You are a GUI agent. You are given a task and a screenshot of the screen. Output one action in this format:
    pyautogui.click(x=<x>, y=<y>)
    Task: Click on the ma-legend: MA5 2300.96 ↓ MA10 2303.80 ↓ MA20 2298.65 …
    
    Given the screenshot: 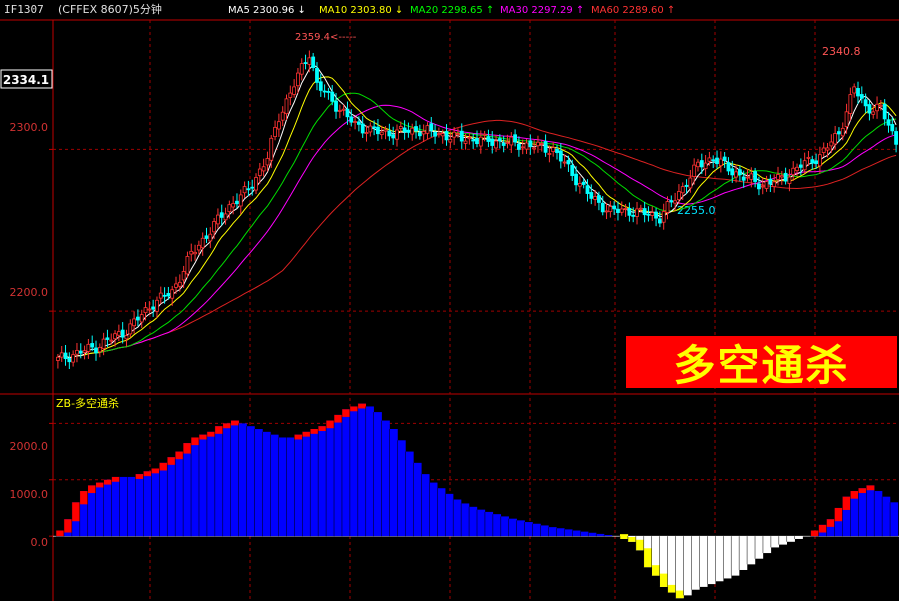 What is the action you would take?
    pyautogui.click(x=451, y=10)
    